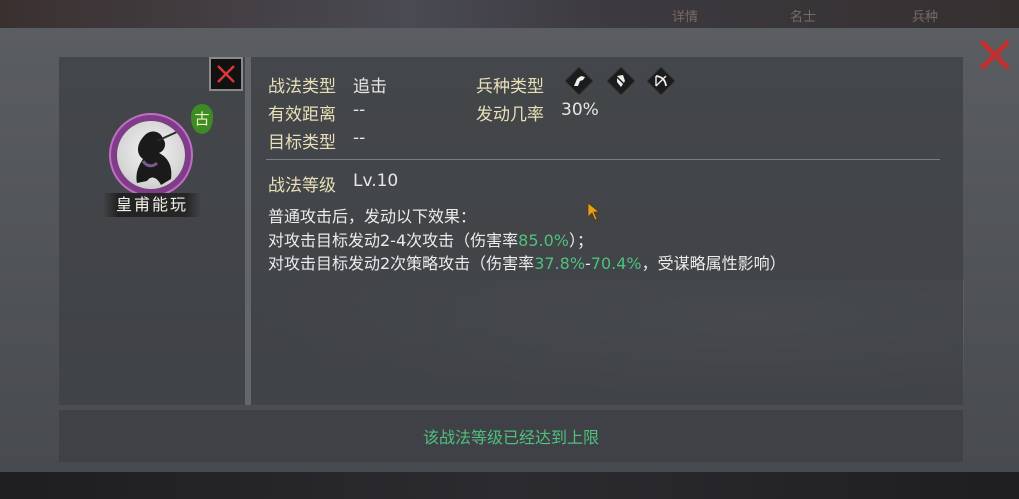  What do you see at coordinates (152, 231) in the screenshot?
I see `general-panel` at bounding box center [152, 231].